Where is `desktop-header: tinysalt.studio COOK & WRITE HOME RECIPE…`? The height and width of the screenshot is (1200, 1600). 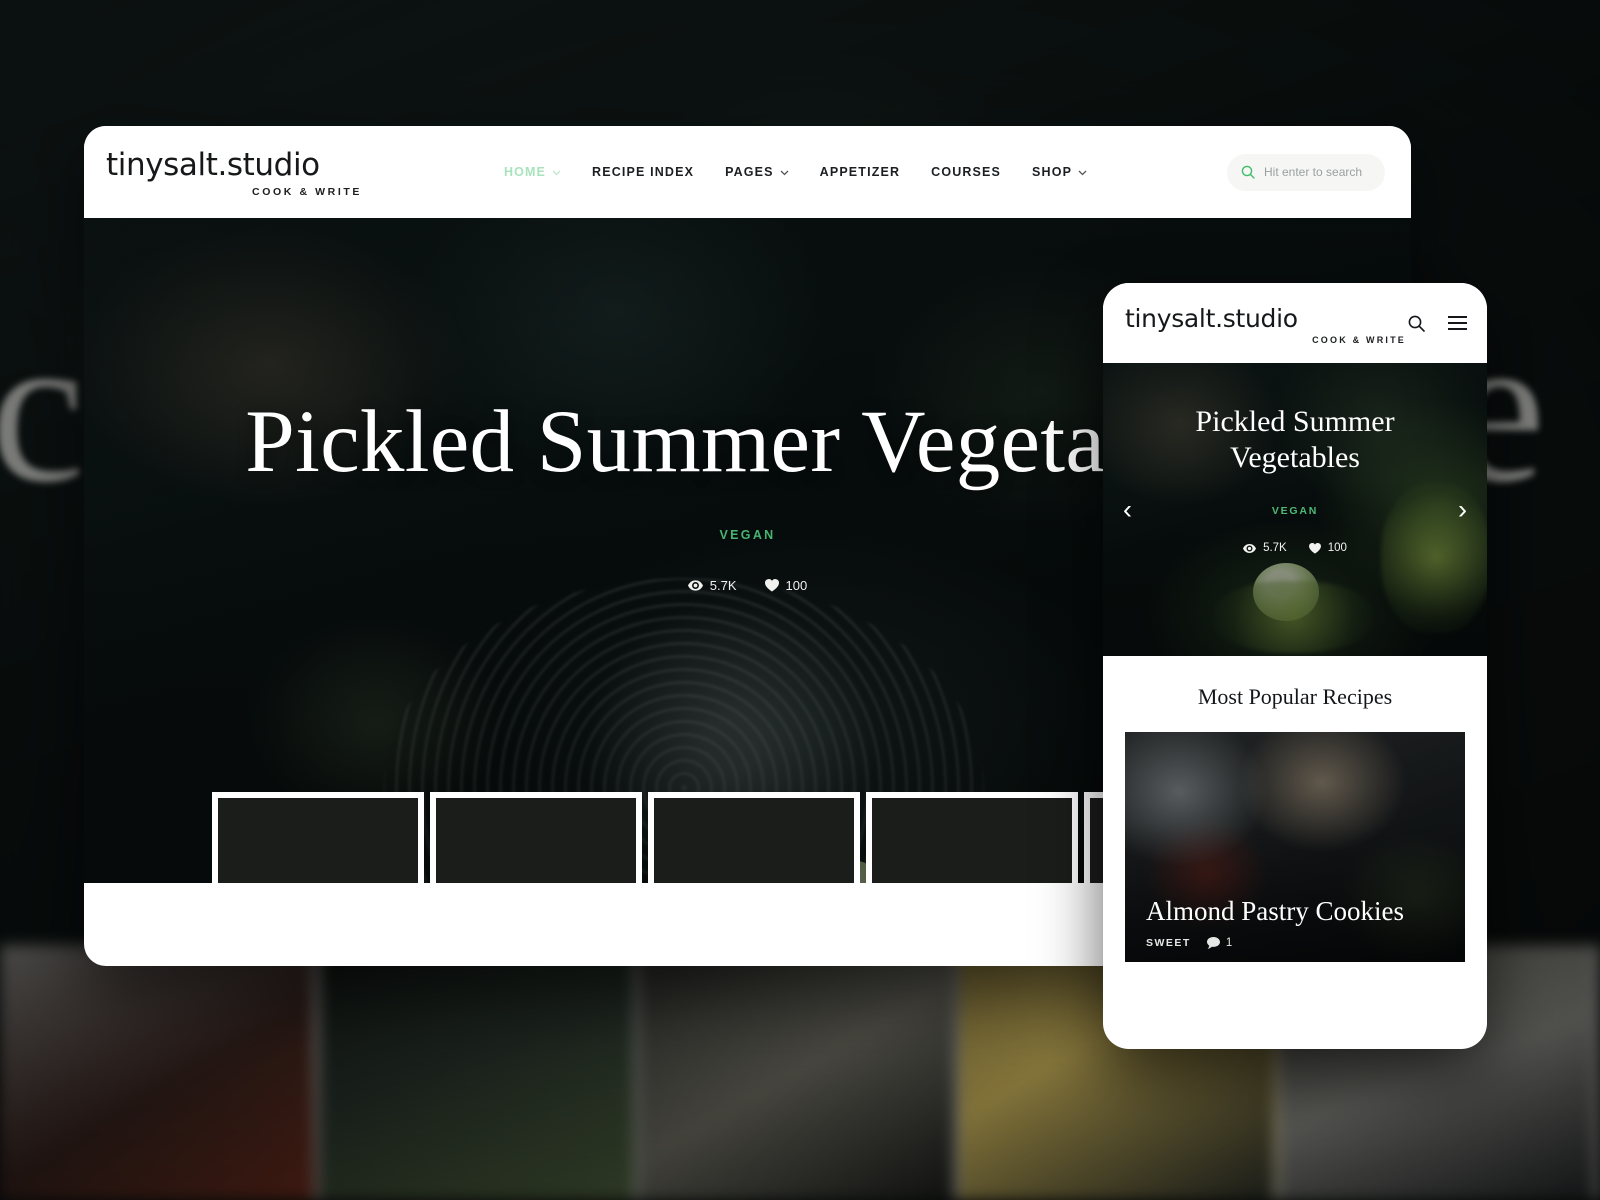
desktop-header: tinysalt.studio COOK & WRITE HOME RECIPE… is located at coordinates (747, 172).